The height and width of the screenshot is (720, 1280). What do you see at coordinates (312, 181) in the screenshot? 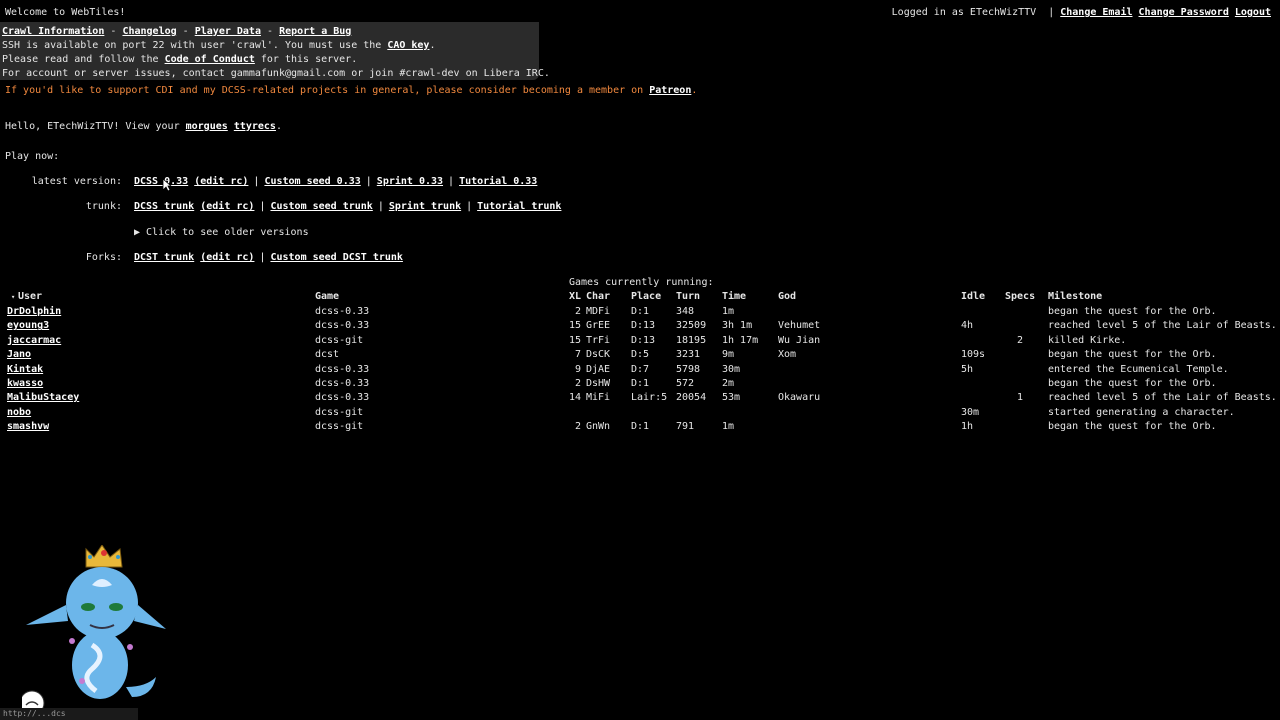
I see `custom-seed-latest-link: Custom seed 0.33` at bounding box center [312, 181].